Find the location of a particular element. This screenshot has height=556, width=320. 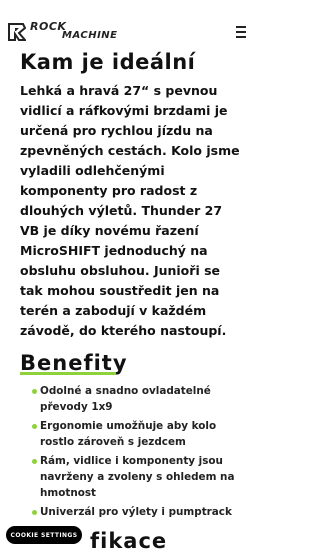

section-heading-ideal-use: Kam je ideální is located at coordinates (108, 62).